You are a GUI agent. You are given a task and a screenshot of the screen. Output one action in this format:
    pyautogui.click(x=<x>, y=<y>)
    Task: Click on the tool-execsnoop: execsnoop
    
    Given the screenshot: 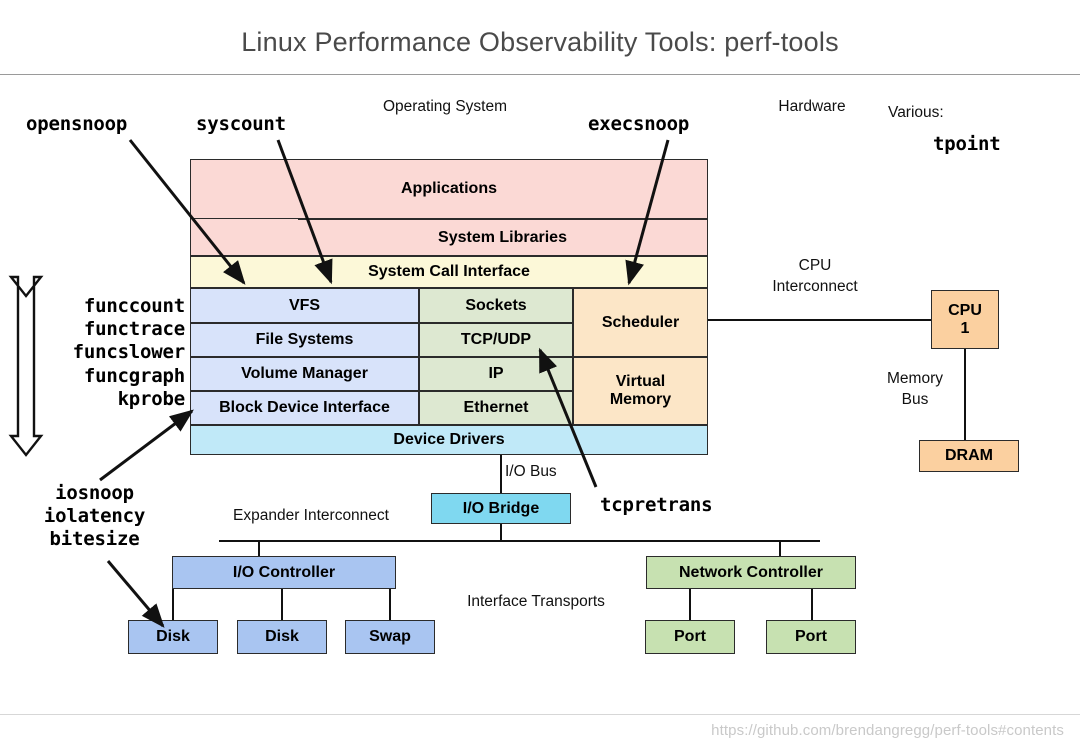 What is the action you would take?
    pyautogui.click(x=639, y=124)
    